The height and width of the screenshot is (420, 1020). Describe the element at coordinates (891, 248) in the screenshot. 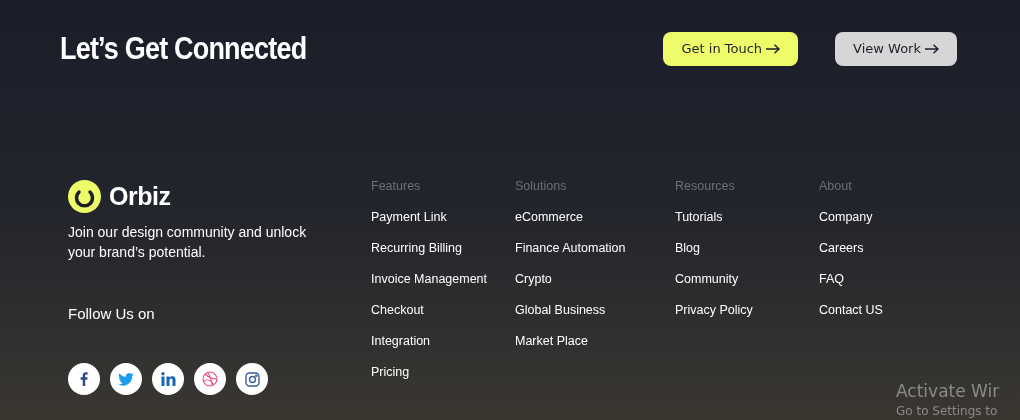

I see `footer-link: Careers` at that location.